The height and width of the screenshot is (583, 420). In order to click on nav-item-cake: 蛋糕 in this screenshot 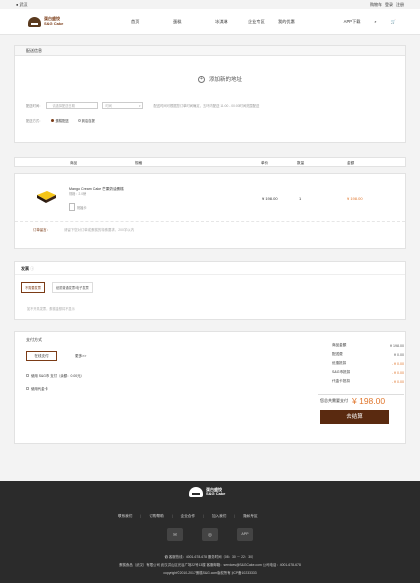, I will do `click(194, 22)`.